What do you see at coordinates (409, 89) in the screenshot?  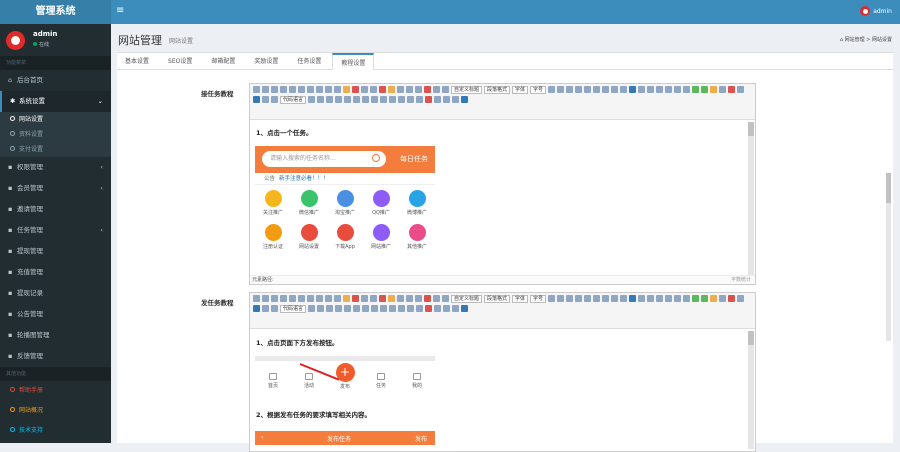 I see `unordered-list-icon` at bounding box center [409, 89].